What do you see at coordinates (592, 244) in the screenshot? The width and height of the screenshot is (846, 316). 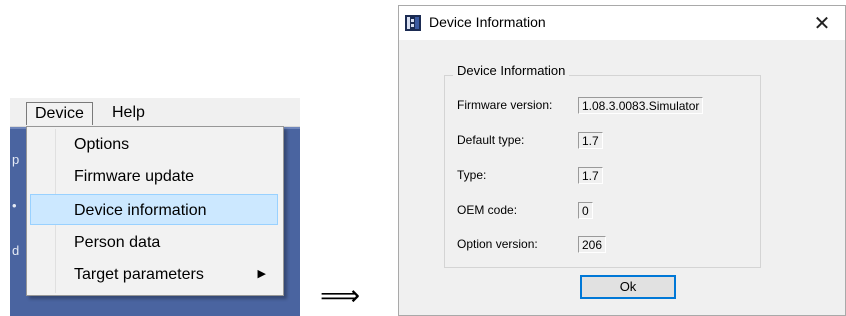 I see `option-version-value: 206` at bounding box center [592, 244].